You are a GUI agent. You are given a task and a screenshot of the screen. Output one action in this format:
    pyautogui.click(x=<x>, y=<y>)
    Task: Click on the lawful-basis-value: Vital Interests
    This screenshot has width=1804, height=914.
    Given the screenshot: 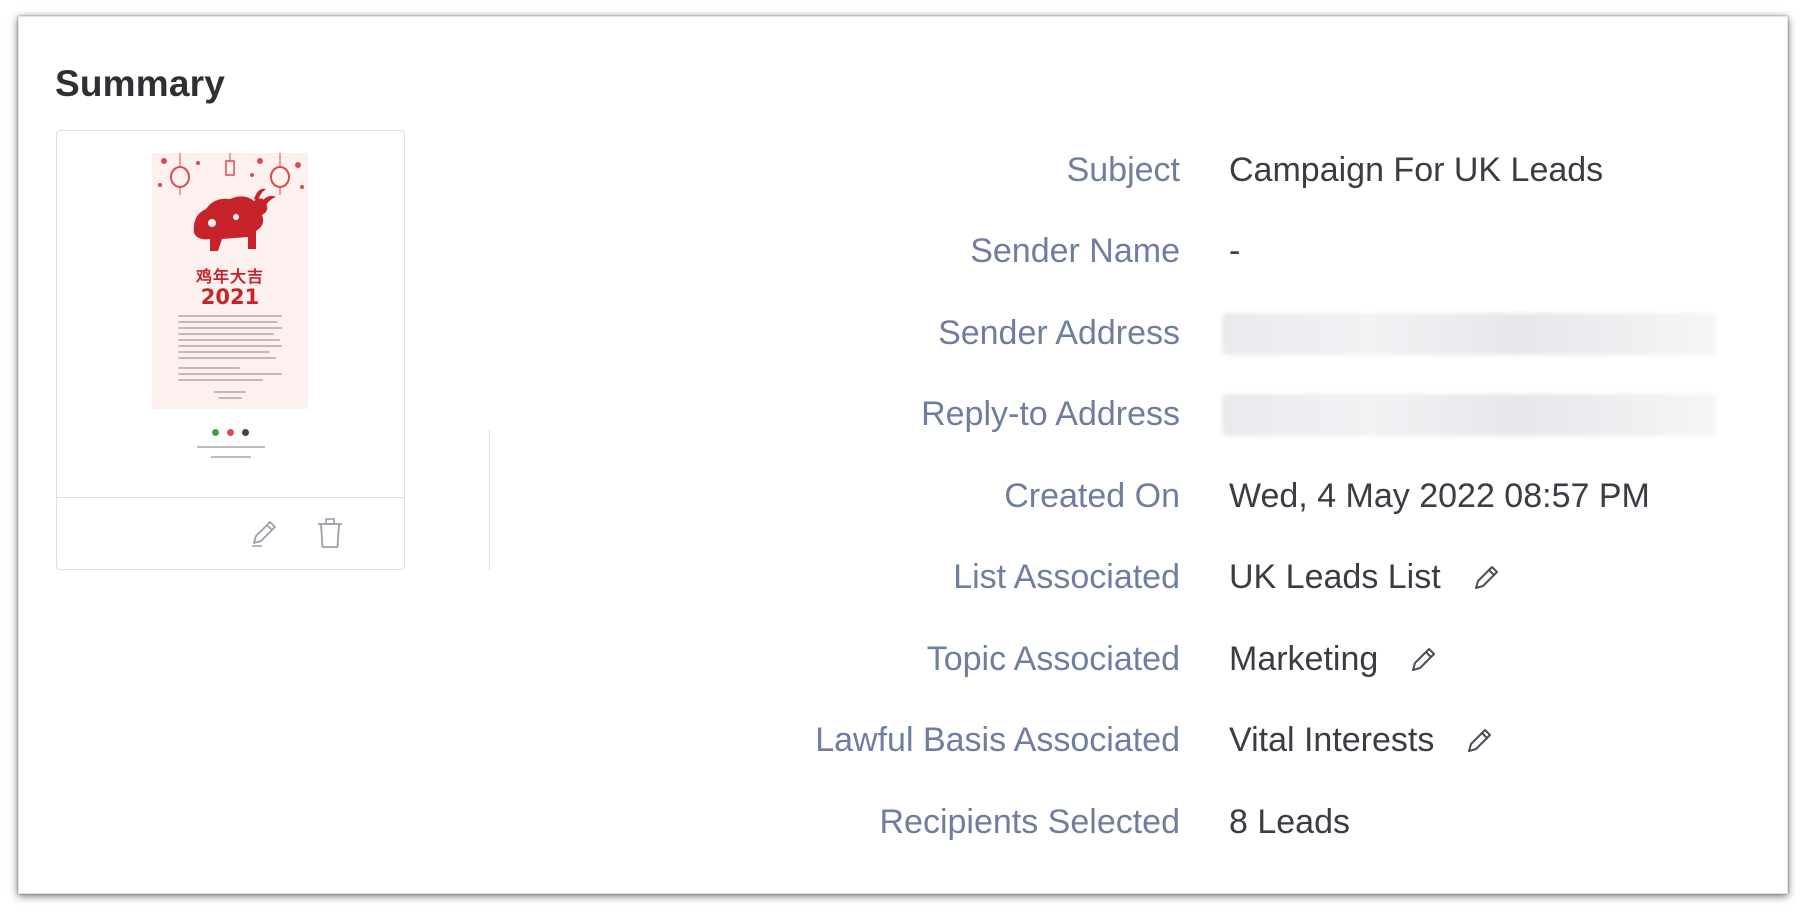 What is the action you would take?
    pyautogui.click(x=1332, y=740)
    